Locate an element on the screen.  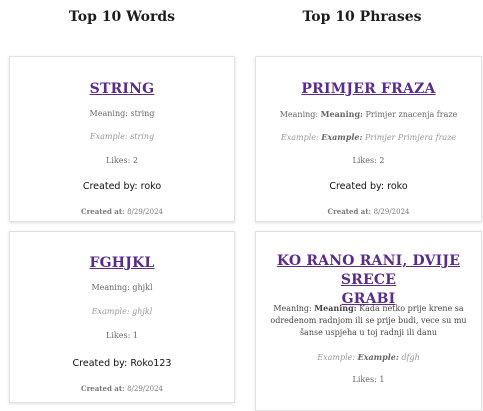
phrase-example: Example: Example: dfgh is located at coordinates (368, 357).